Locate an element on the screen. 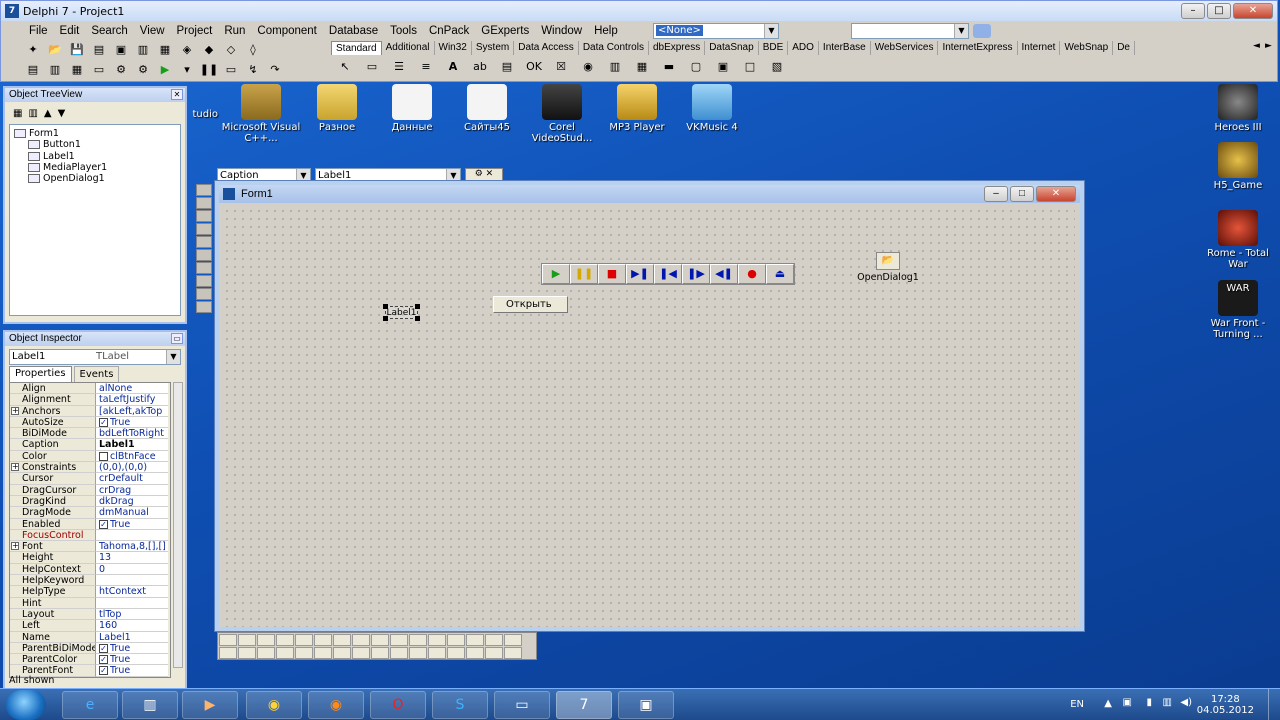 This screenshot has width=1280, height=720. prev-icon: ❚◀ is located at coordinates (668, 274).